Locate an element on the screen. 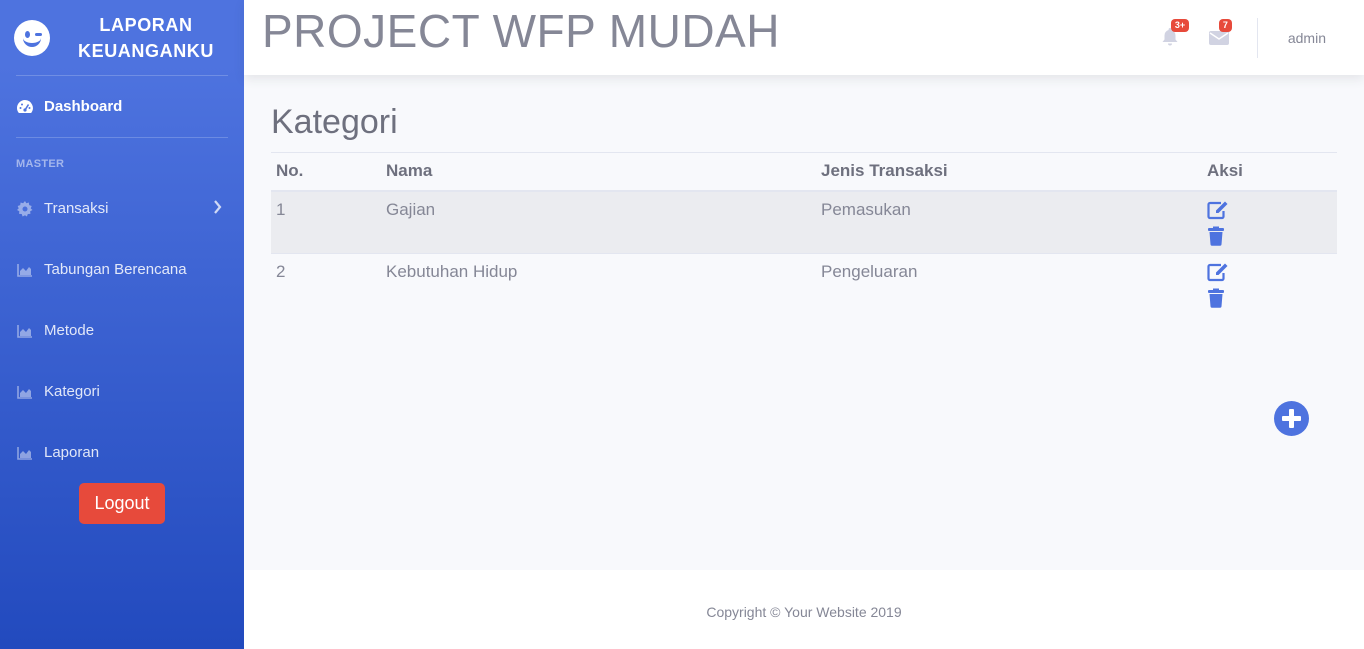 This screenshot has width=1364, height=649. sidebar-item-metode: Metode is located at coordinates (122, 330).